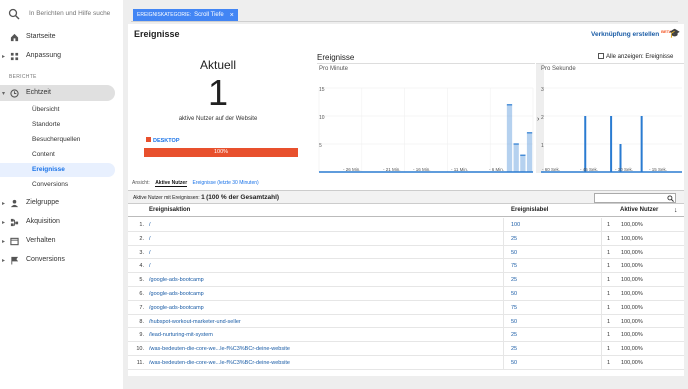 This screenshot has height=389, width=688. What do you see at coordinates (232, 15) in the screenshot?
I see `close-icon: ×` at bounding box center [232, 15].